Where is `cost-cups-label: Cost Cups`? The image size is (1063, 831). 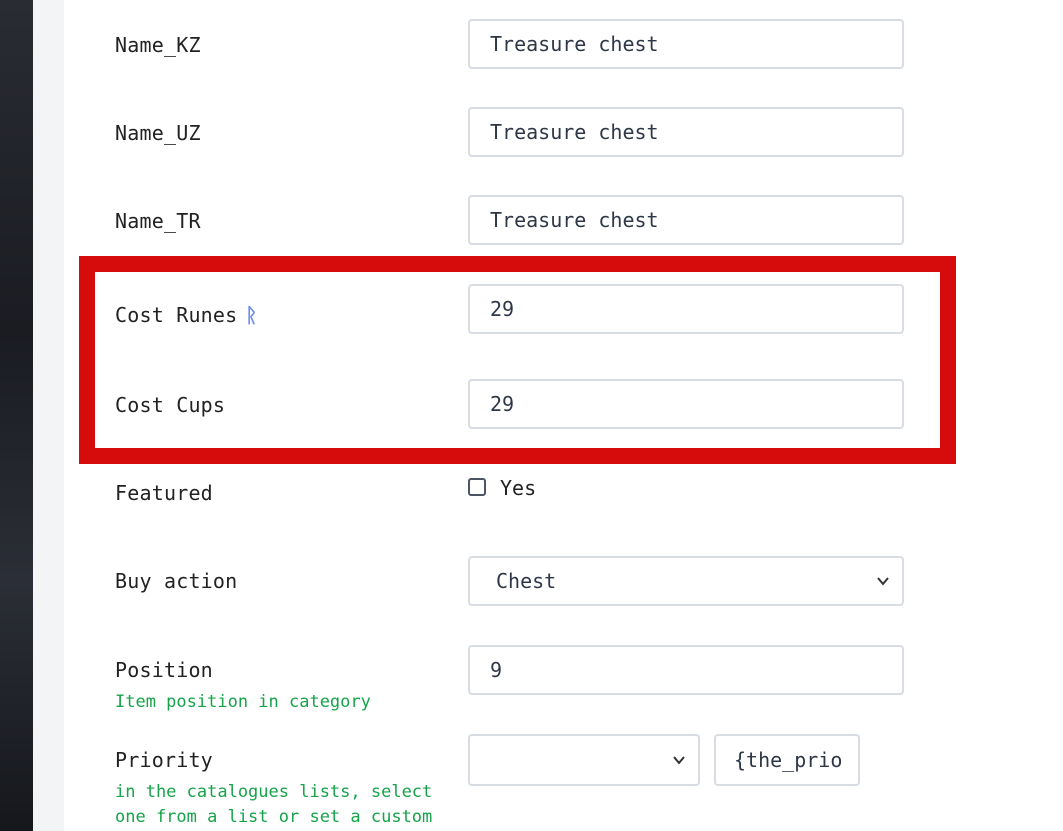 cost-cups-label: Cost Cups is located at coordinates (170, 405).